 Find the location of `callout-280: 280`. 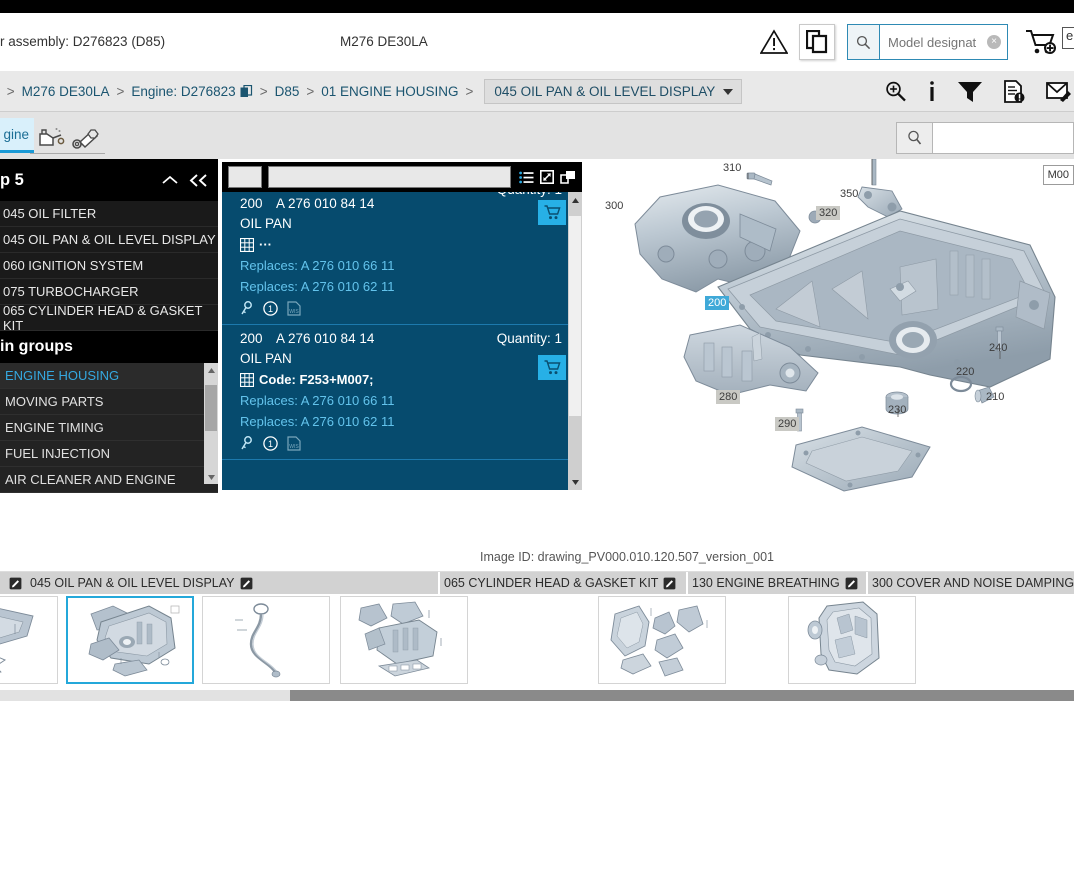

callout-280: 280 is located at coordinates (728, 397).